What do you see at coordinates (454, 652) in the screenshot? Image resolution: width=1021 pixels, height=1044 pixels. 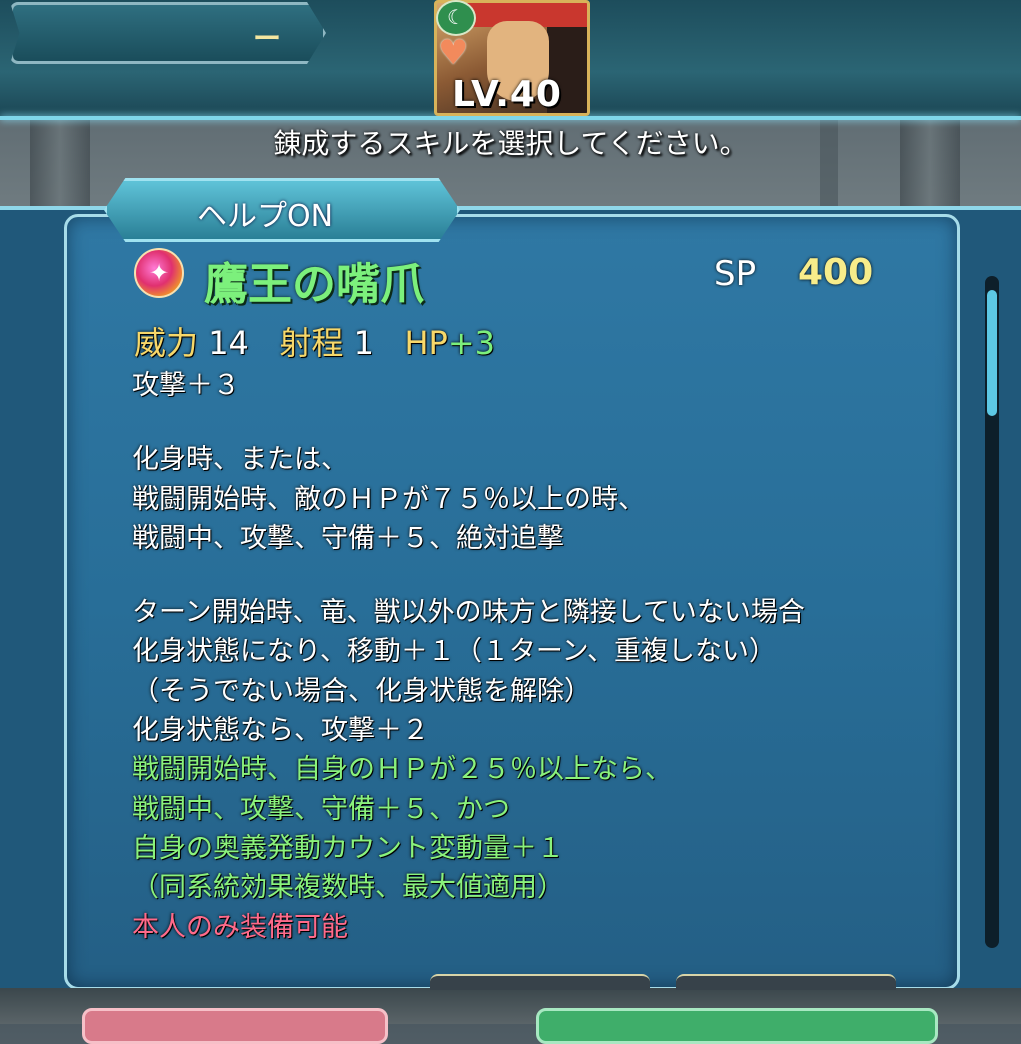 I see `description-line: 化身状態になり、移動＋１（１ターン、重複しない）` at bounding box center [454, 652].